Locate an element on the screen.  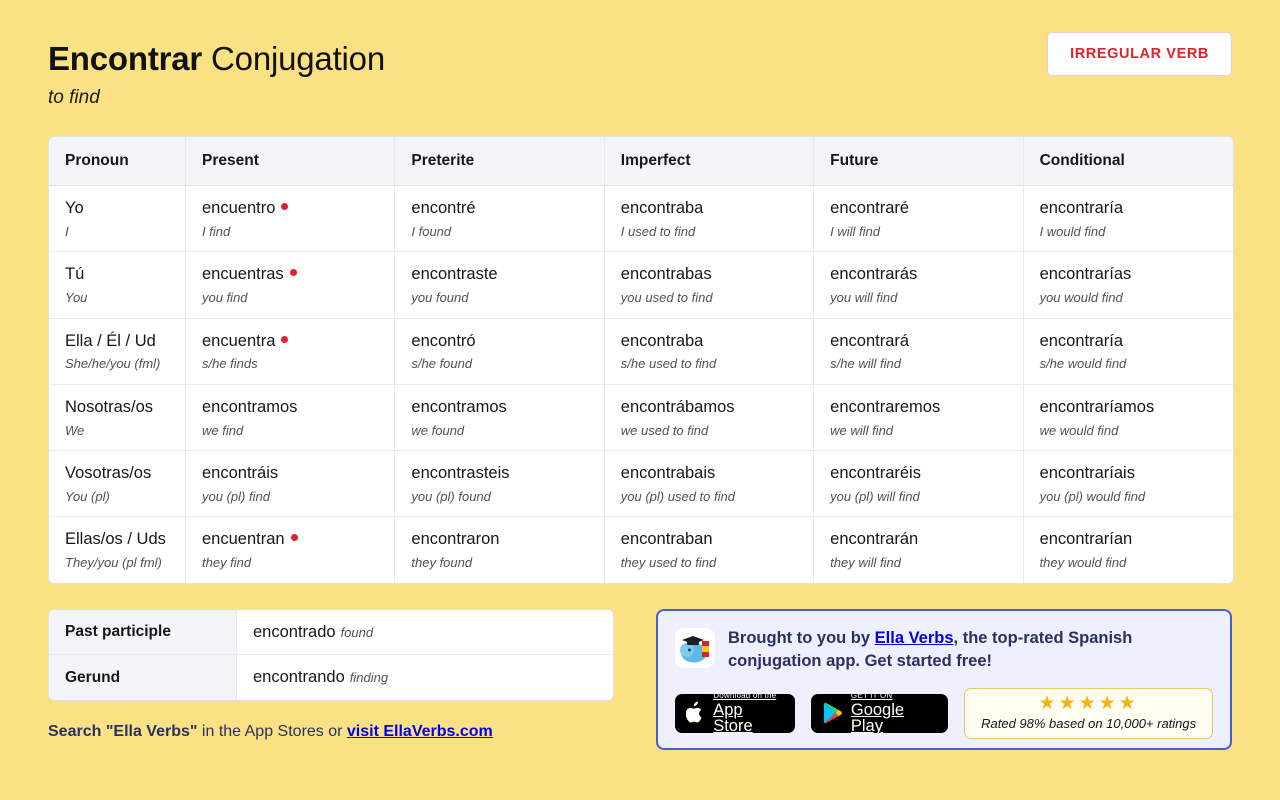
pronoun-text: Ella / Él / Ud is located at coordinates (110, 340).